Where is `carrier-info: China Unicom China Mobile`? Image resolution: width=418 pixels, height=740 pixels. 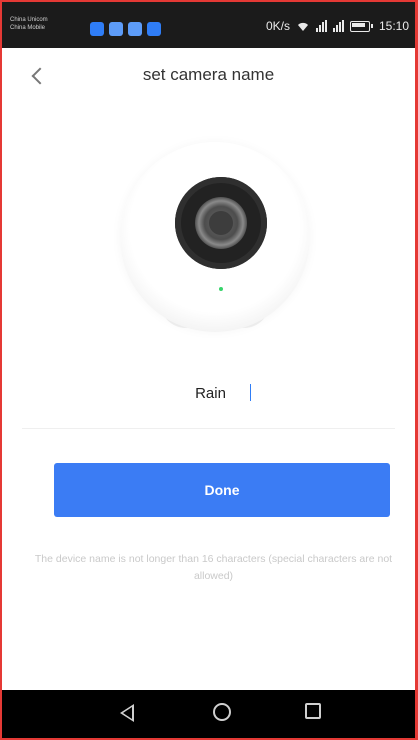 carrier-info: China Unicom China Mobile is located at coordinates (29, 24).